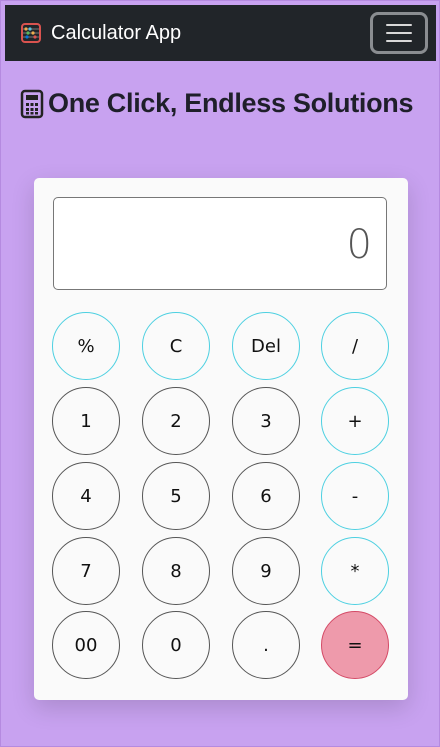 This screenshot has width=440, height=747. What do you see at coordinates (266, 645) in the screenshot?
I see `decimal-button: .` at bounding box center [266, 645].